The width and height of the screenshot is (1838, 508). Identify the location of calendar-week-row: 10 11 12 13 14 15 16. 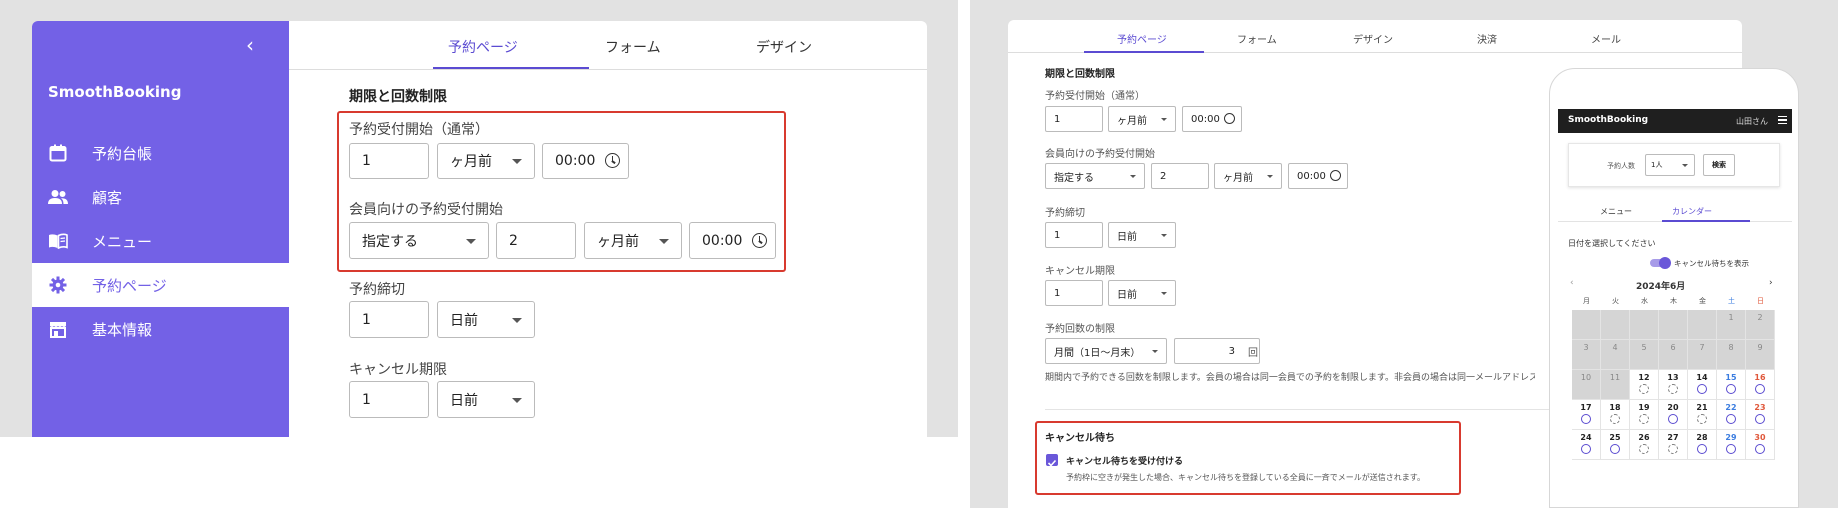
(1682, 385).